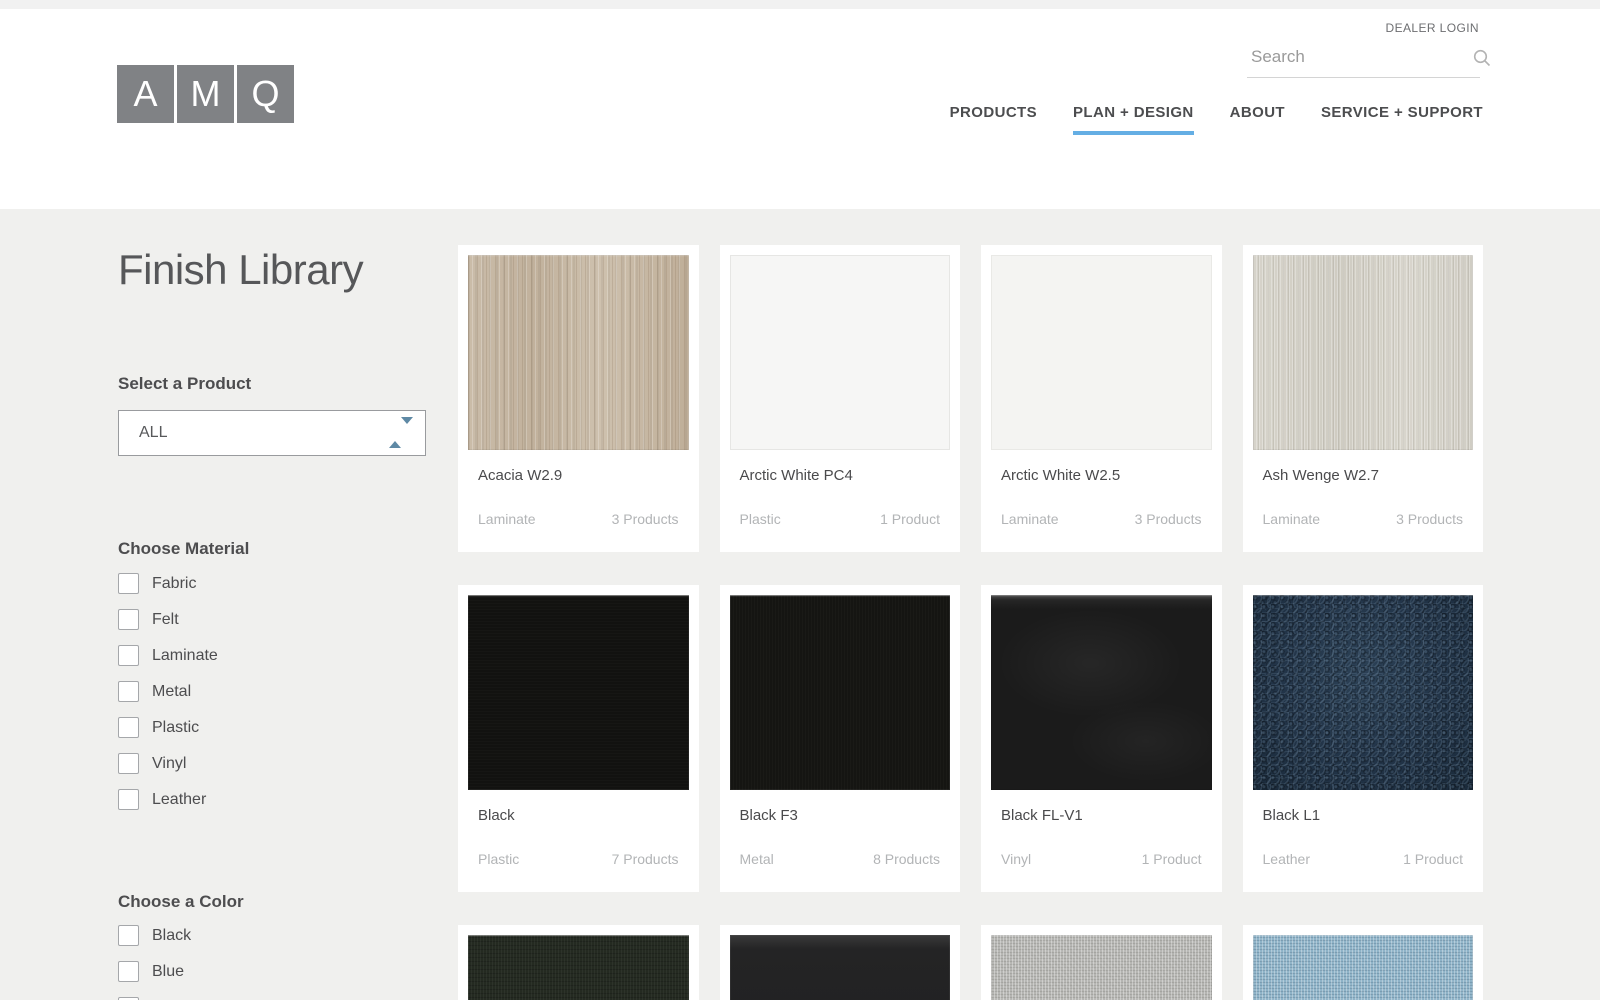  What do you see at coordinates (993, 119) in the screenshot?
I see `nav-item-products: PRODUCTS` at bounding box center [993, 119].